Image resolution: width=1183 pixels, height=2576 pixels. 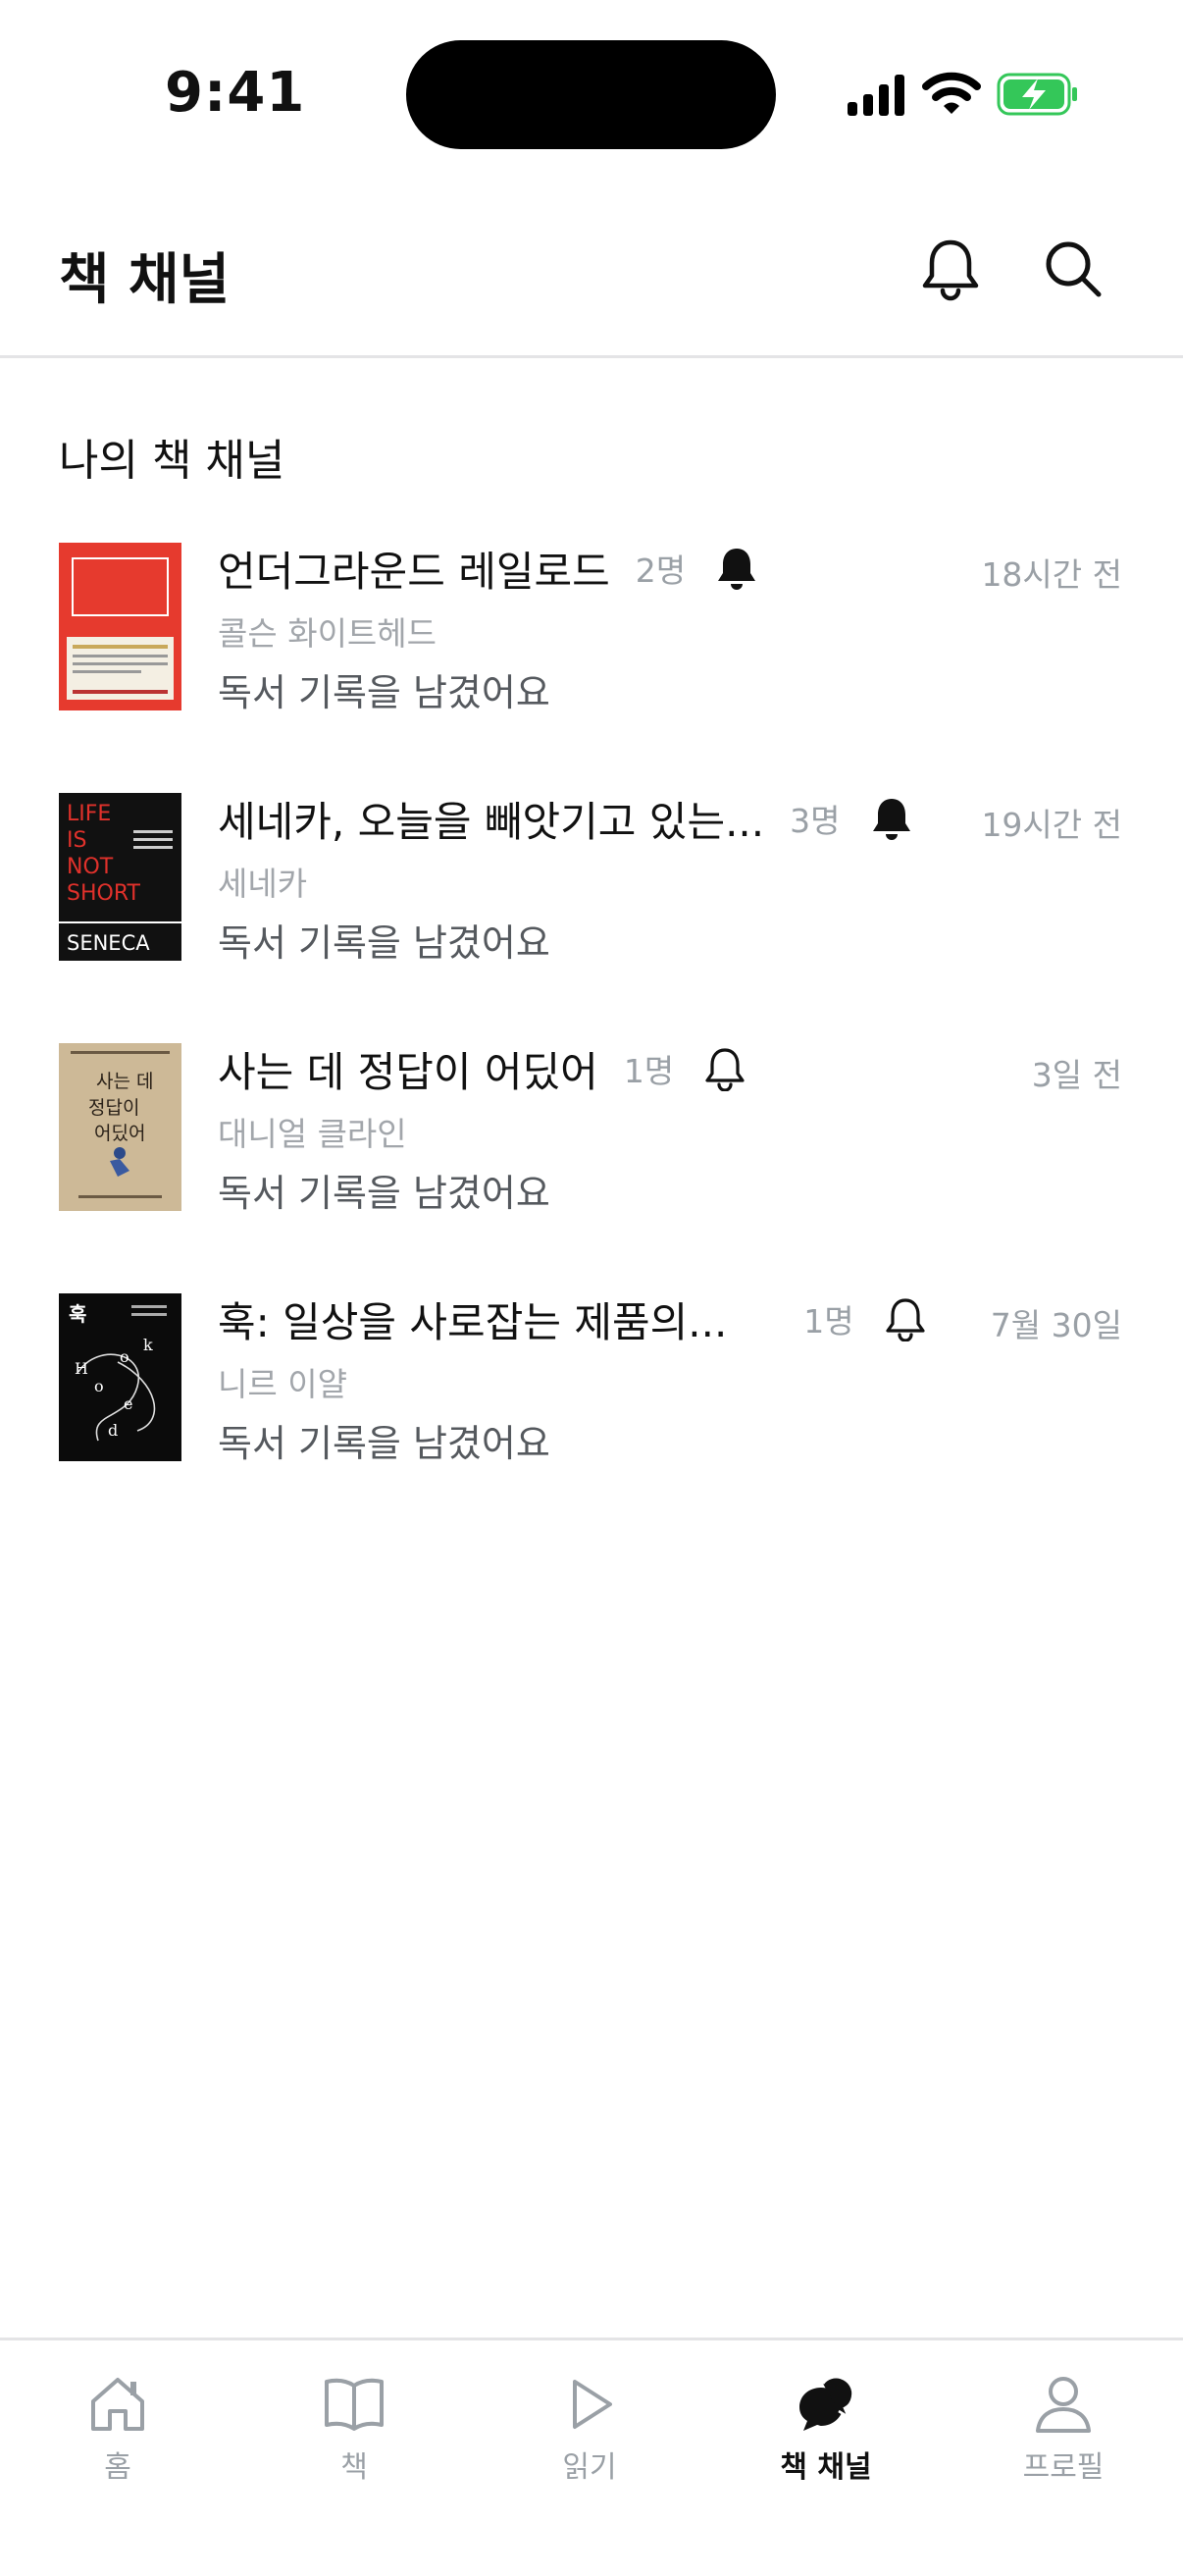 What do you see at coordinates (1051, 574) in the screenshot?
I see `last-activity-time: 18시간 전` at bounding box center [1051, 574].